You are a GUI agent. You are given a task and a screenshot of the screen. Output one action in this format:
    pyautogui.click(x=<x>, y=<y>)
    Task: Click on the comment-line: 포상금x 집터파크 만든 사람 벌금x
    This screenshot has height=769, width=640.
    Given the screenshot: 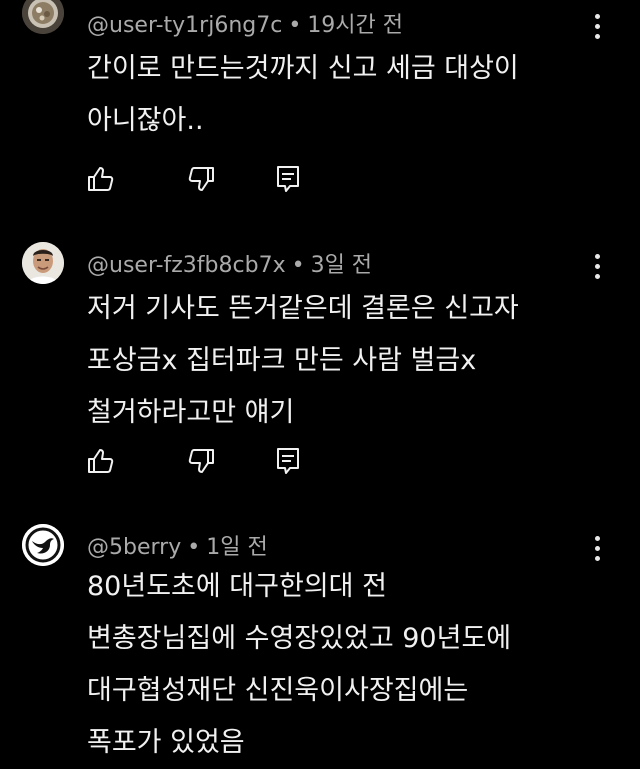 What is the action you would take?
    pyautogui.click(x=282, y=360)
    